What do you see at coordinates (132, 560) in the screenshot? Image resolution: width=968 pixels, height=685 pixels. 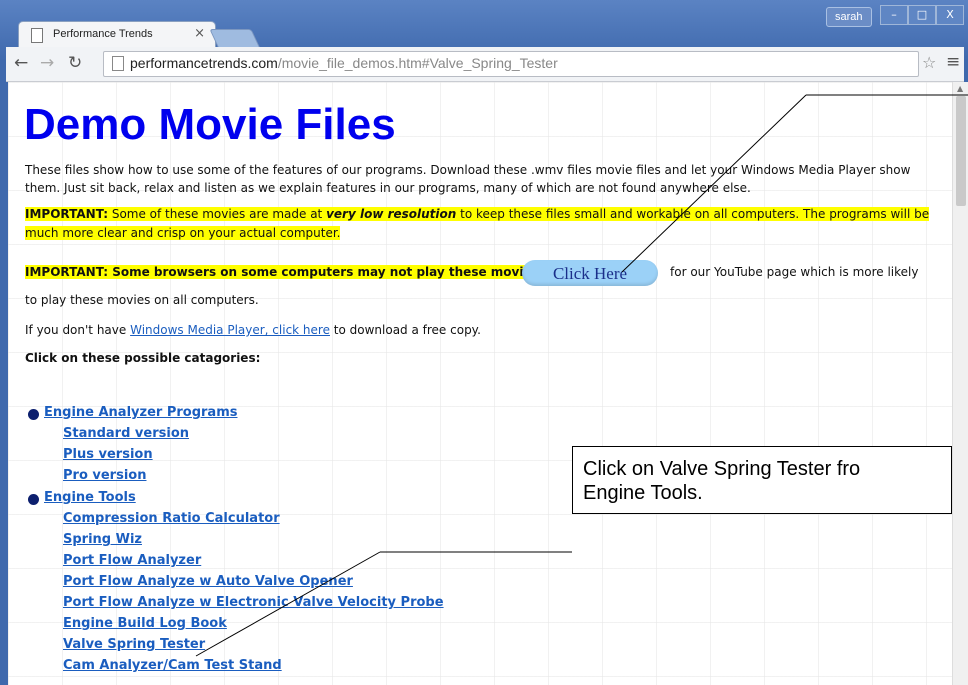 I see `sub-port-flow-analyzer: Port Flow Analyzer` at bounding box center [132, 560].